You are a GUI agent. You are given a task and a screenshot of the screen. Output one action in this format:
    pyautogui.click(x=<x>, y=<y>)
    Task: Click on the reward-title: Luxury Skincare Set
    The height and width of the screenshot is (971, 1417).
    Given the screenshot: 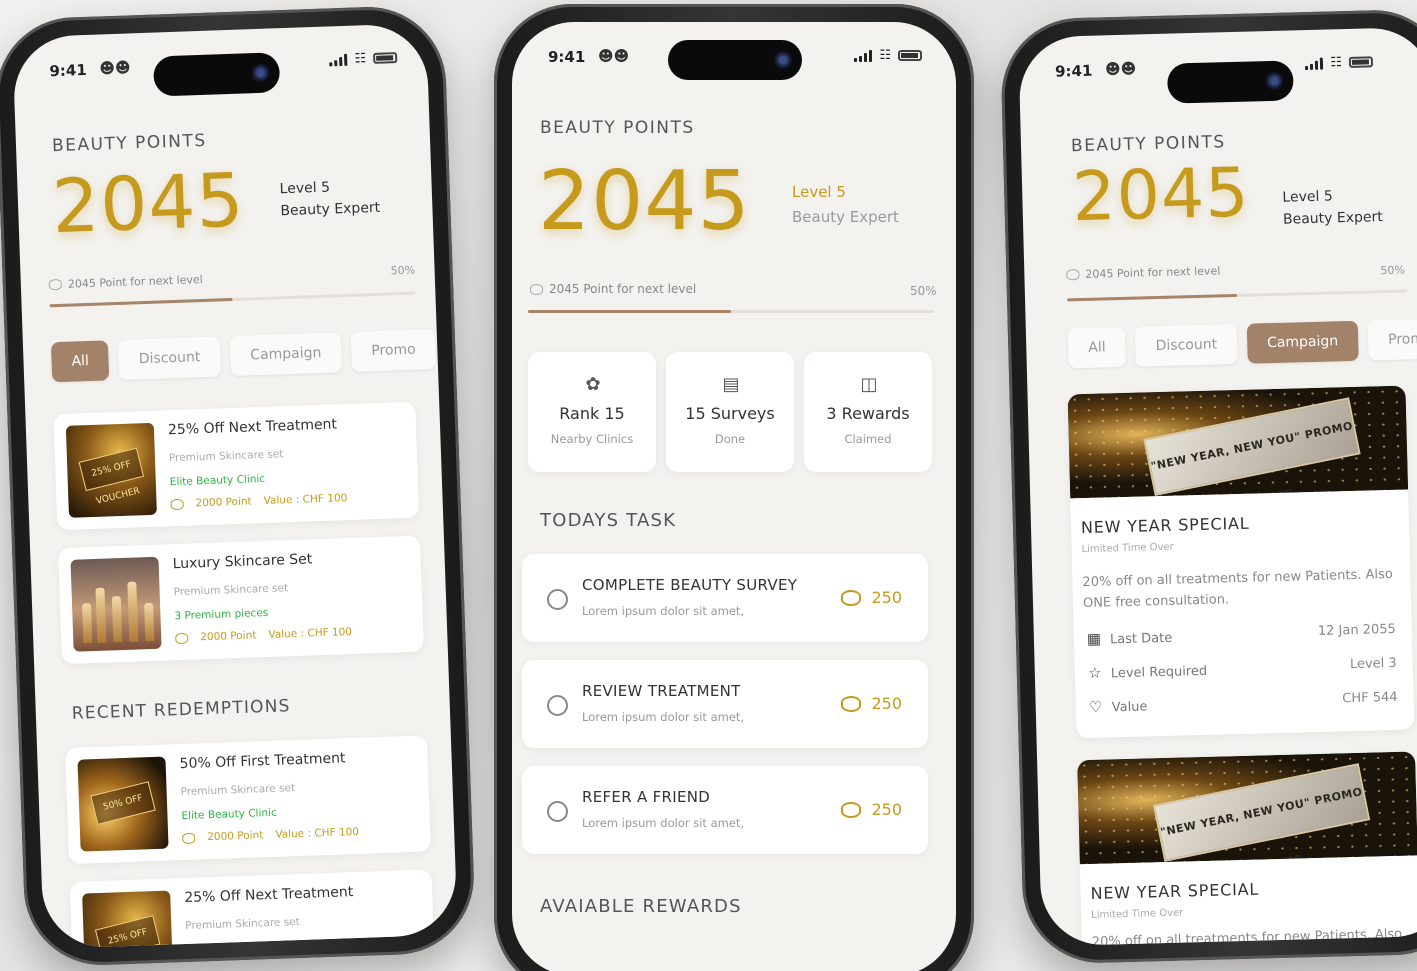 What is the action you would take?
    pyautogui.click(x=242, y=562)
    